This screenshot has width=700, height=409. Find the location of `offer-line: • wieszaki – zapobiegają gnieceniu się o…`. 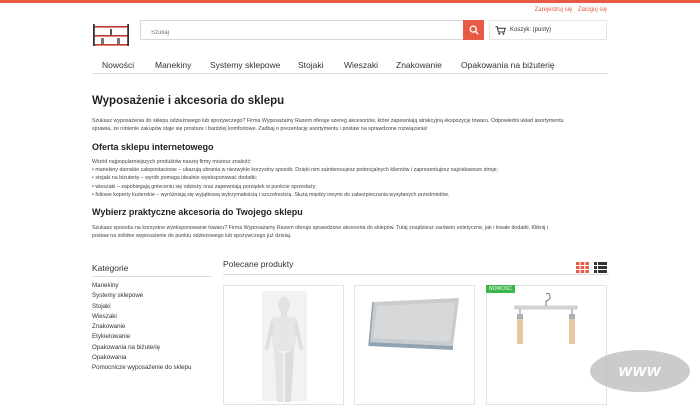

offer-line: • wieszaki – zapobiegają gnieceniu się o… is located at coordinates (204, 186).